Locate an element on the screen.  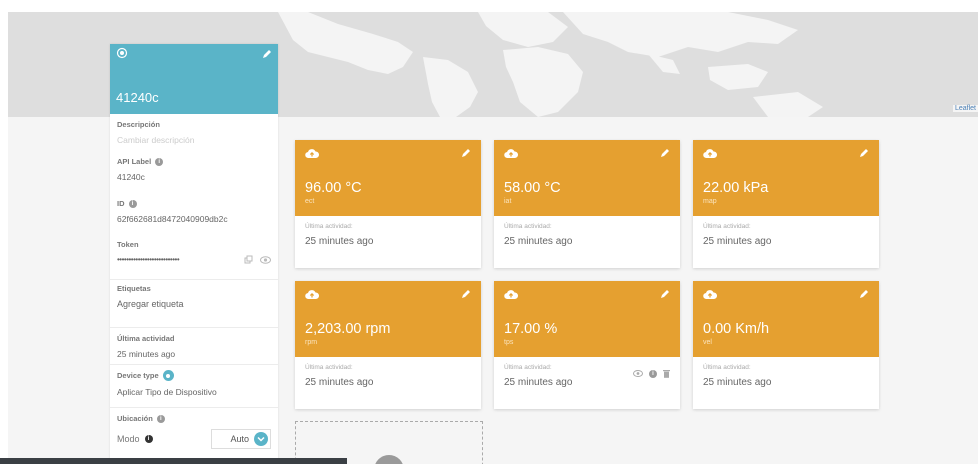
card-header: 0.00 Km/h vel is located at coordinates (786, 319).